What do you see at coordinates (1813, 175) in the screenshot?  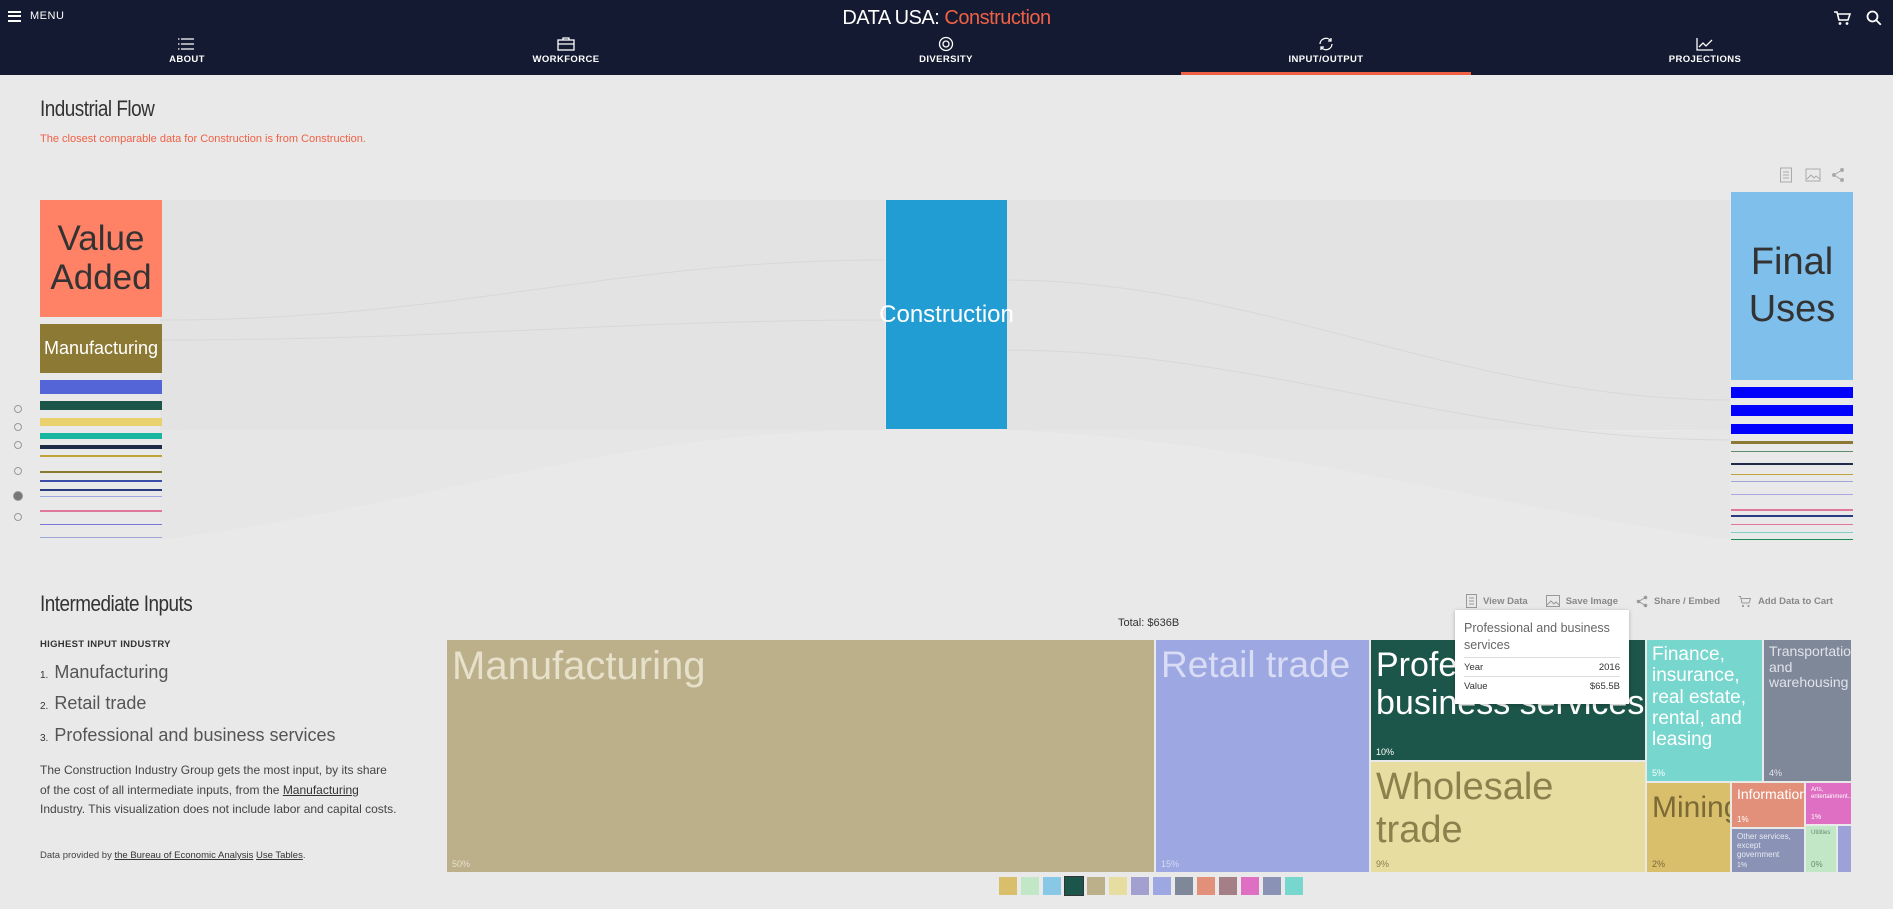 I see `save-image-icon` at bounding box center [1813, 175].